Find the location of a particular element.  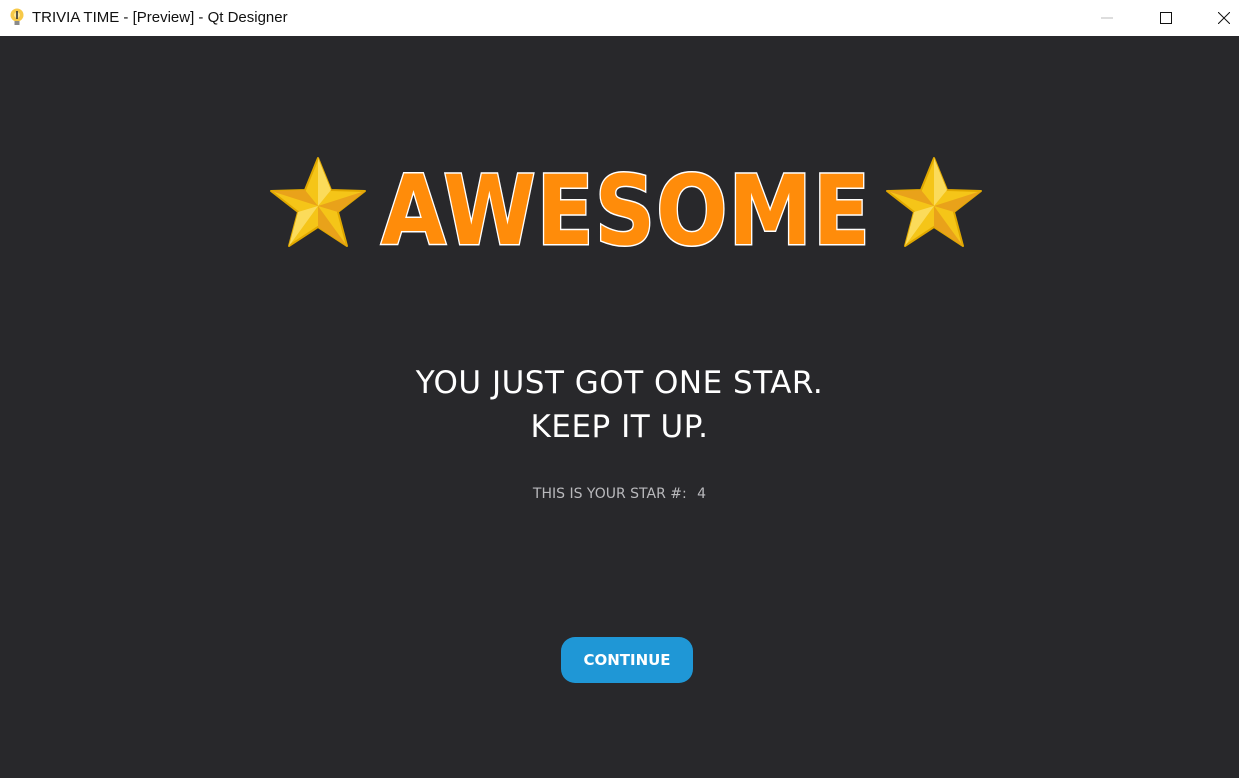

minimize-button is located at coordinates (1107, 18).